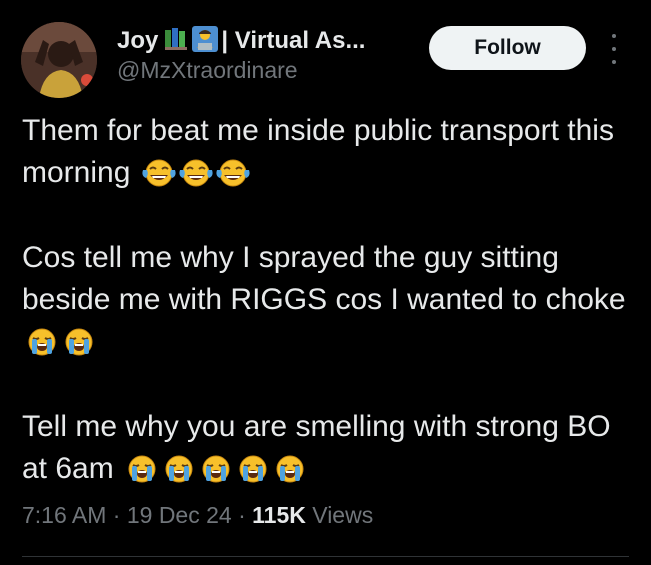 This screenshot has height=565, width=651. I want to click on avatar, so click(59, 60).